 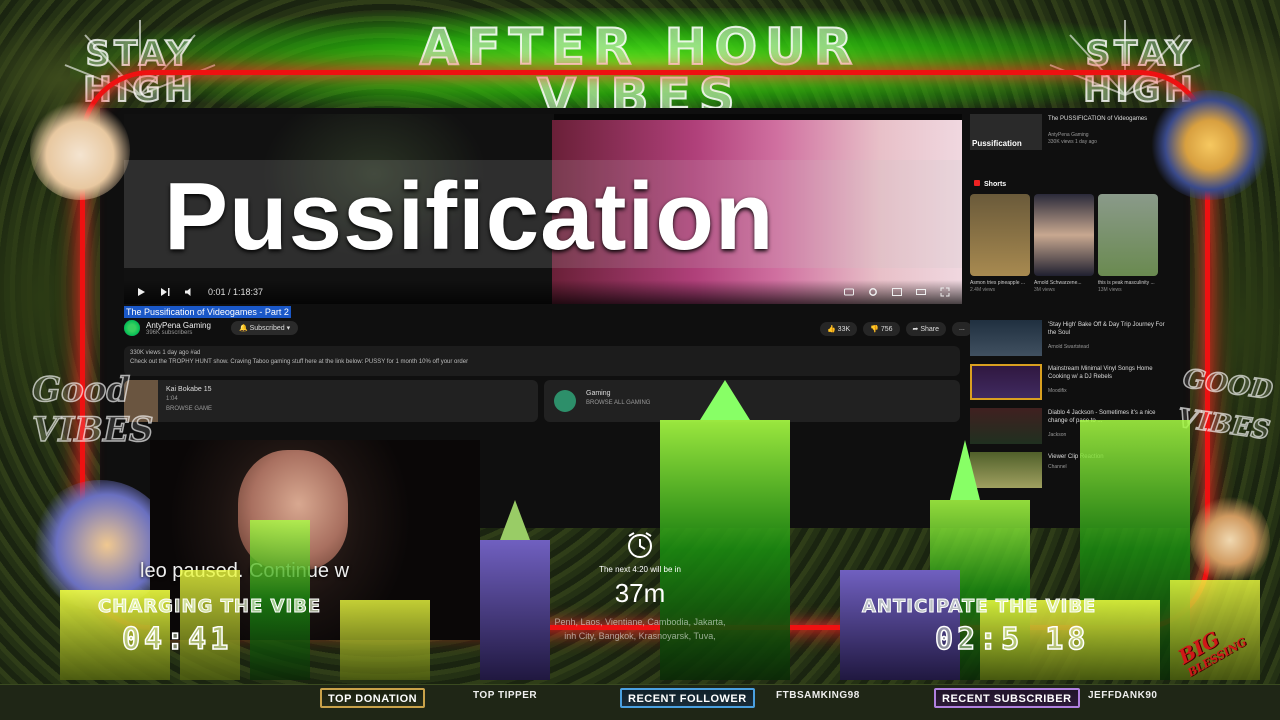 What do you see at coordinates (1012, 639) in the screenshot?
I see `anticipate-vibe-timer: 02:5 18` at bounding box center [1012, 639].